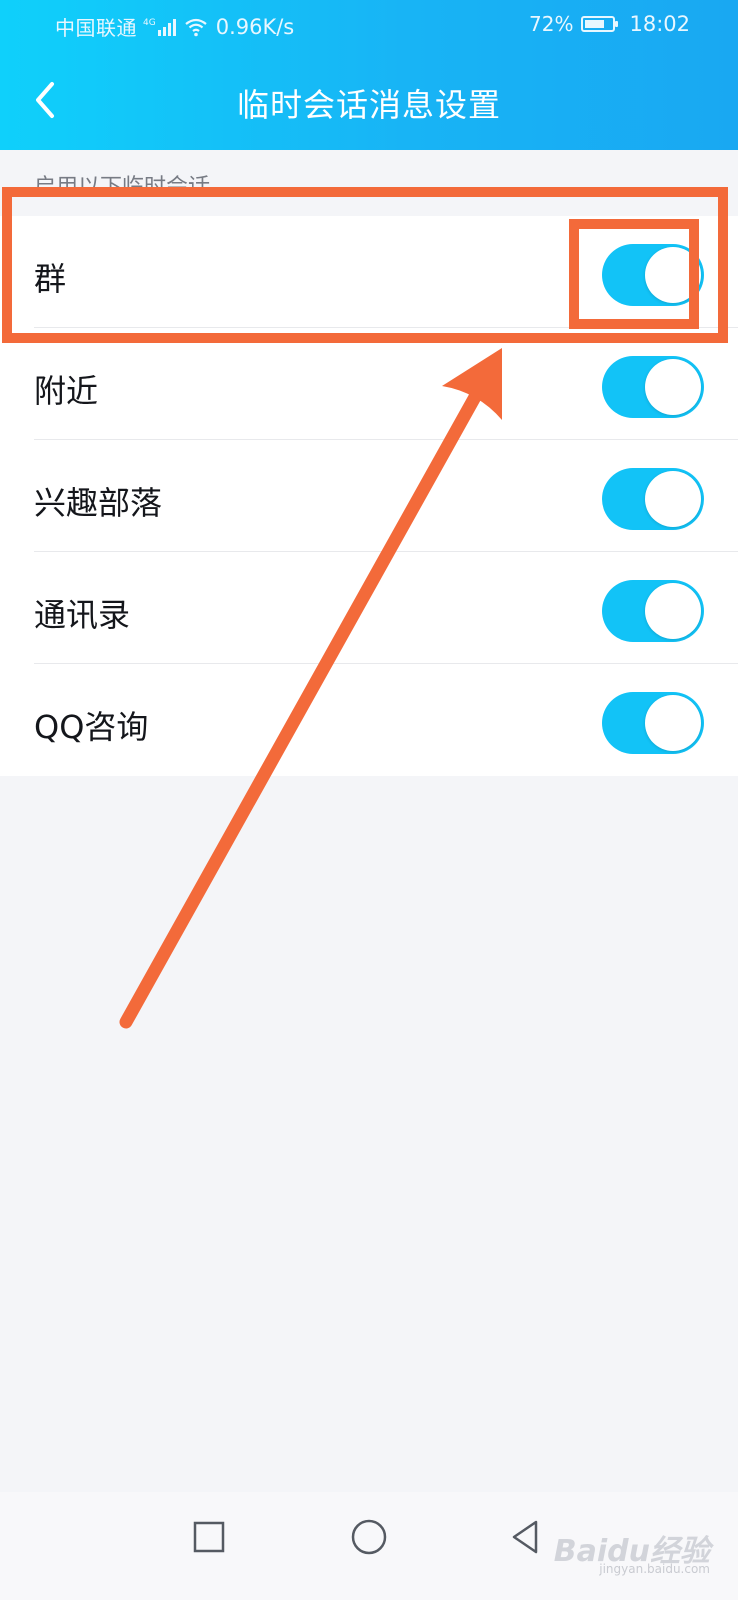 The width and height of the screenshot is (738, 1600). I want to click on triangle-back-icon, so click(525, 1537).